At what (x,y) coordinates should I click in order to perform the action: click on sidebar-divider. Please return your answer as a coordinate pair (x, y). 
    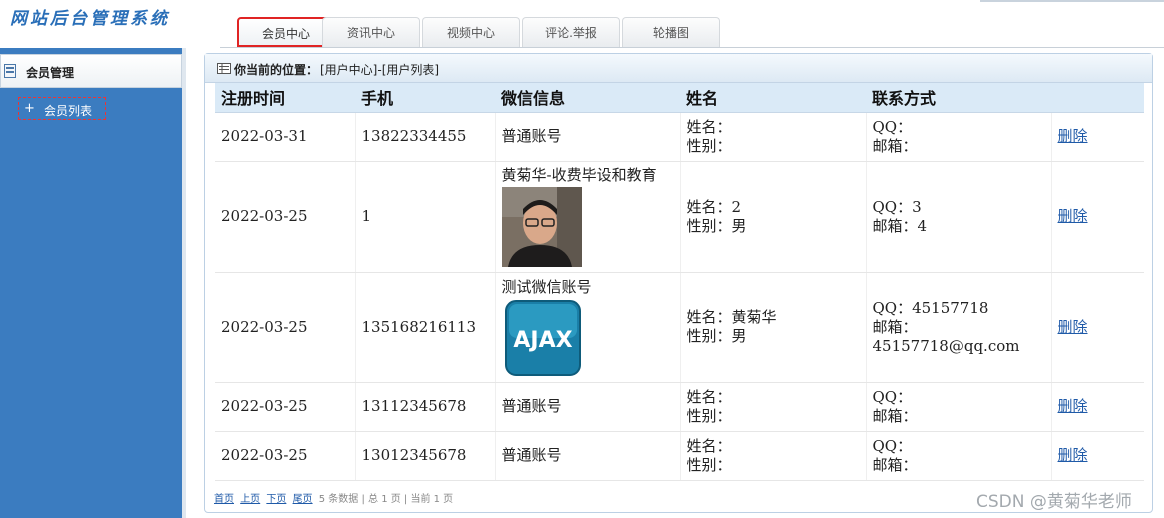
    Looking at the image, I should click on (184, 283).